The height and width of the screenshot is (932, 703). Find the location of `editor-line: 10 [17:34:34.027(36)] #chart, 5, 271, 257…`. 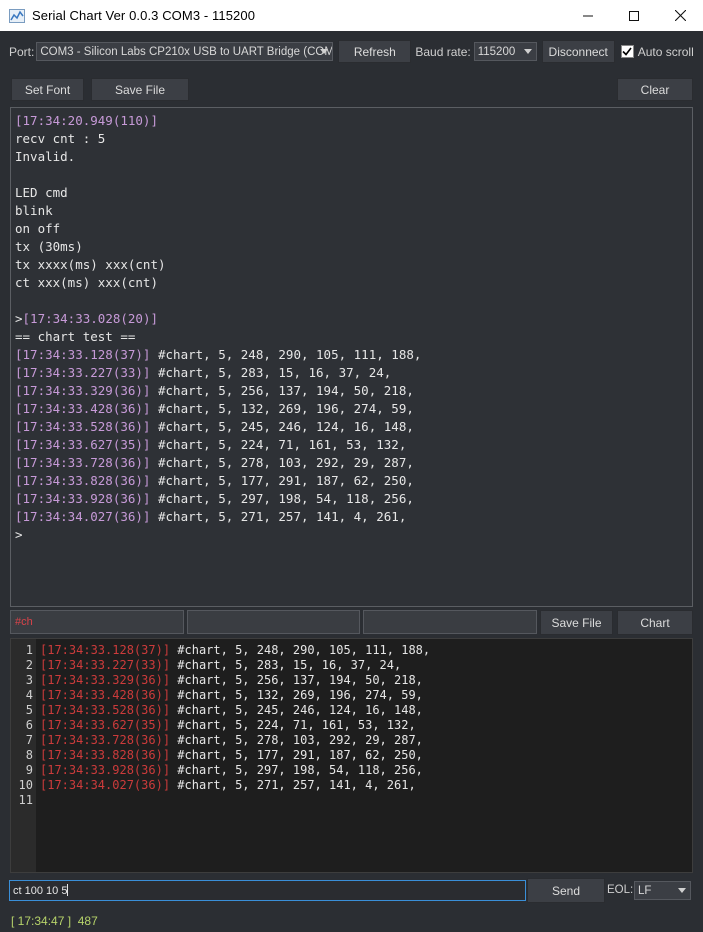

editor-line: 10 [17:34:34.027(36)] #chart, 5, 271, 257… is located at coordinates (213, 785).